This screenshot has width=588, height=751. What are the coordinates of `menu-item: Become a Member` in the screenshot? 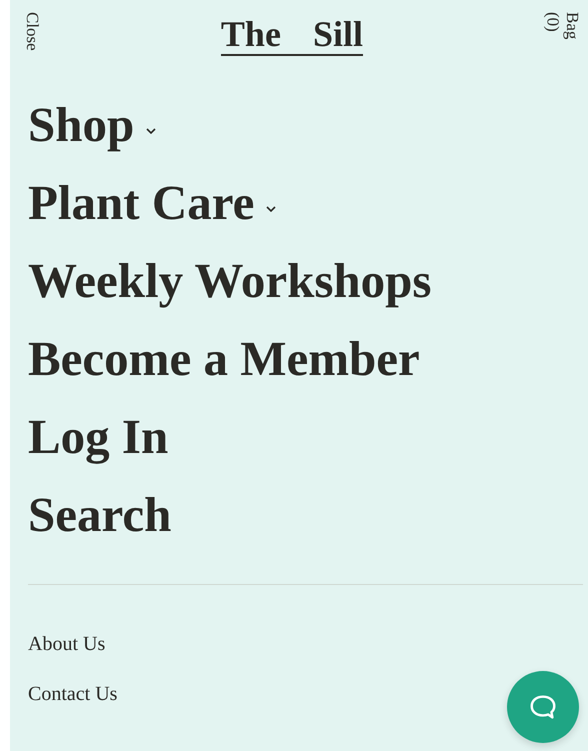 It's located at (224, 359).